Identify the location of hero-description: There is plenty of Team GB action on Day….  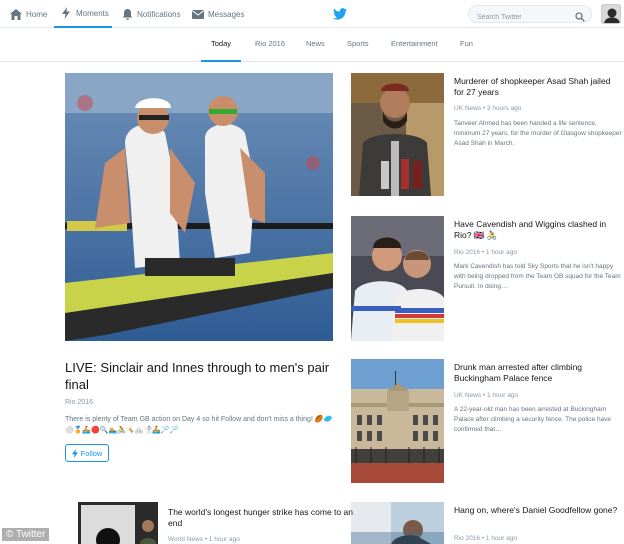
(200, 425).